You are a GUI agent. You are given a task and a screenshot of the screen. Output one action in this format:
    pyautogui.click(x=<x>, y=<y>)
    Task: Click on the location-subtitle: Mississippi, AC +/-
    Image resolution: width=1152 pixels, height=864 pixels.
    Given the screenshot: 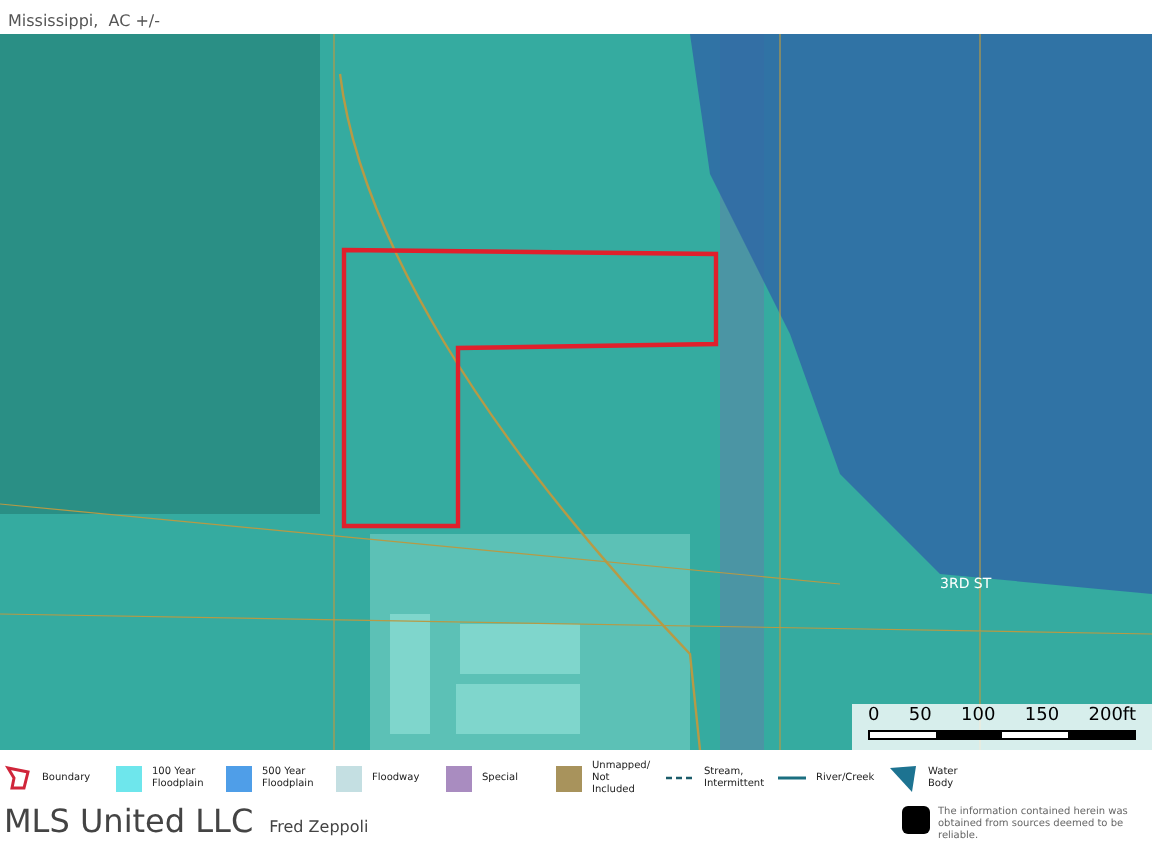 What is the action you would take?
    pyautogui.click(x=84, y=24)
    